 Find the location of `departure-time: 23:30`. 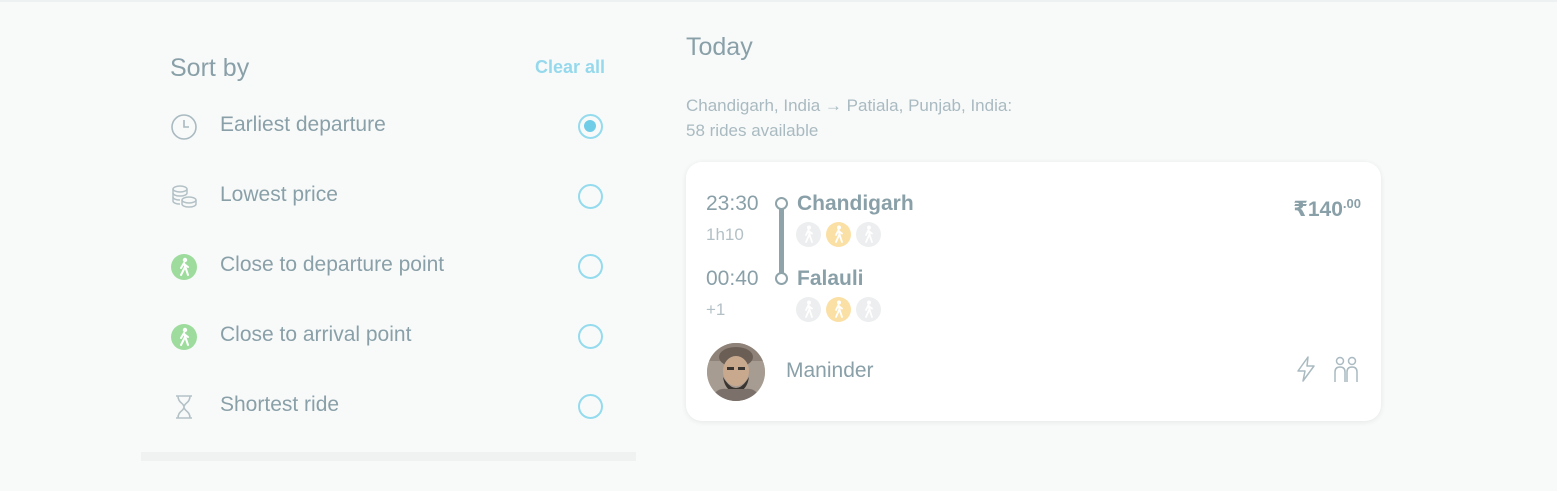

departure-time: 23:30 is located at coordinates (732, 203).